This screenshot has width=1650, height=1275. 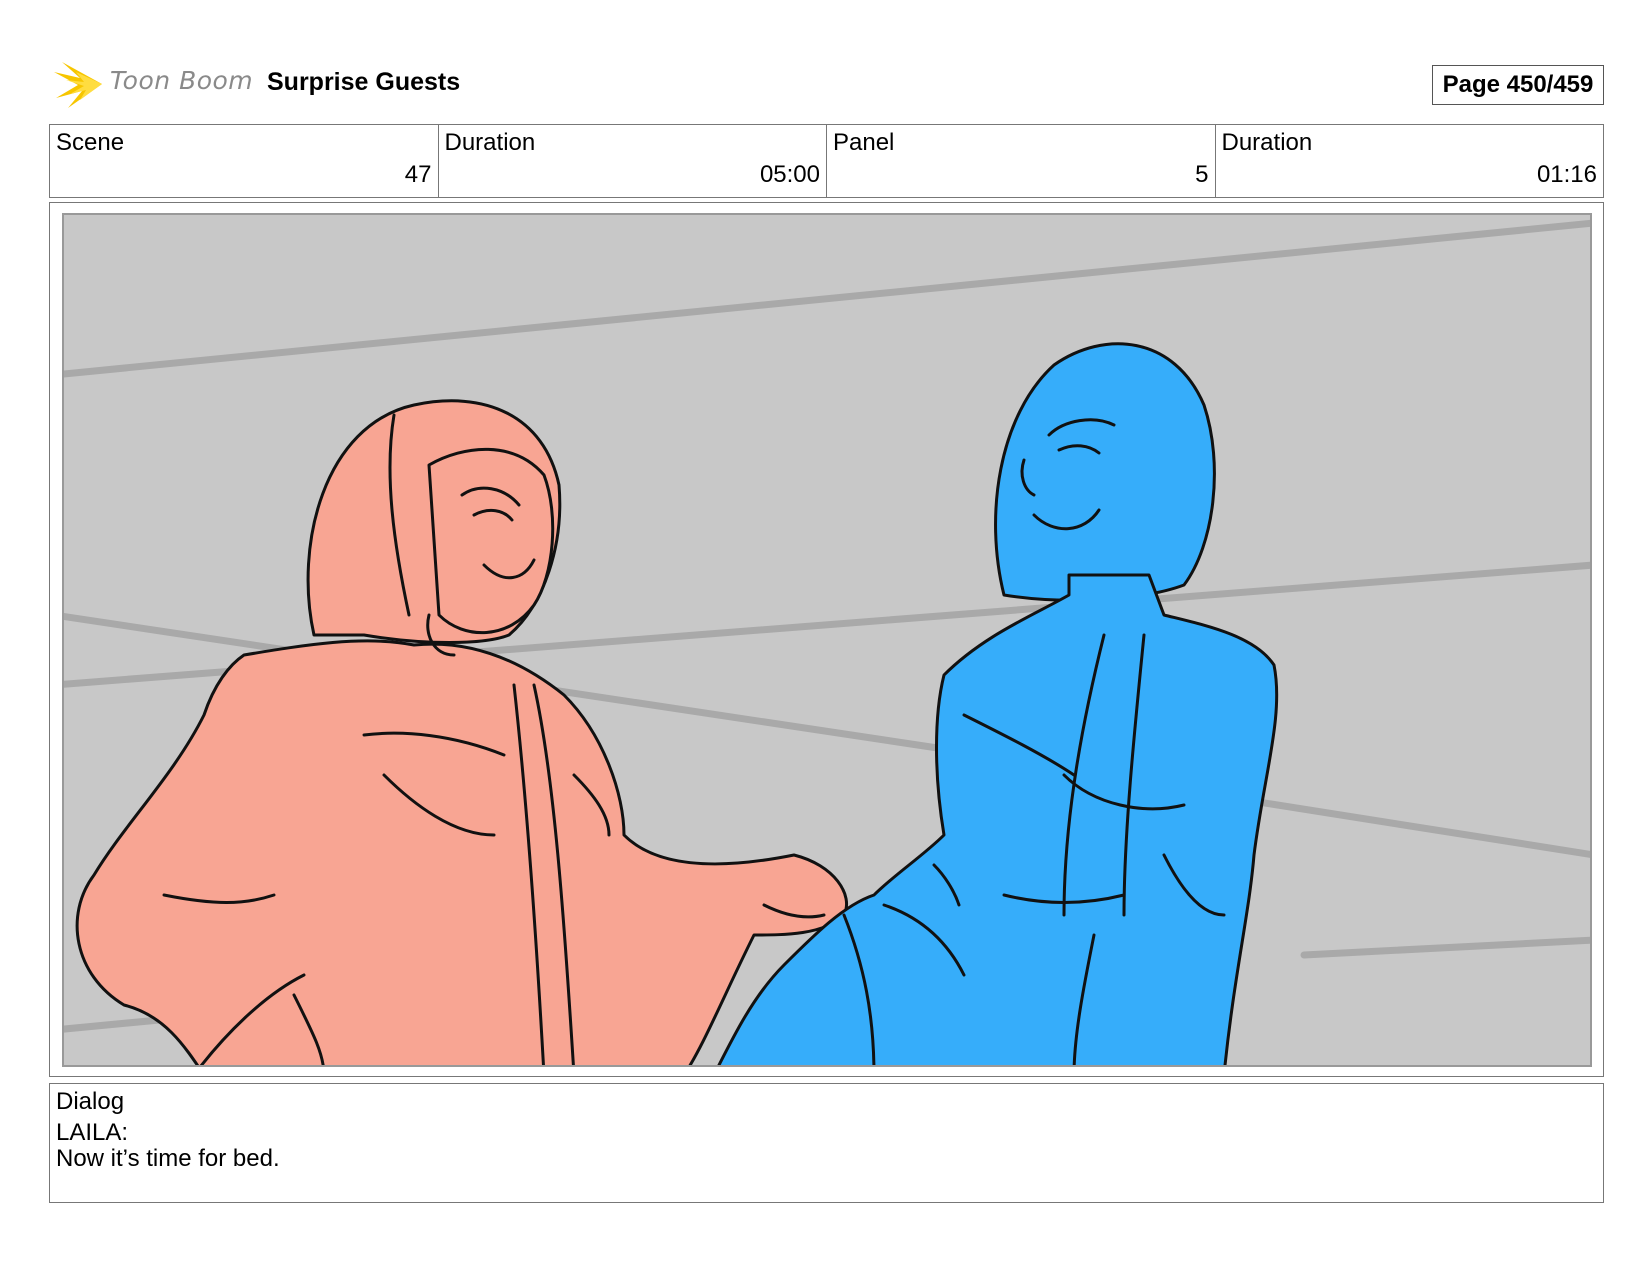 I want to click on panel-cell: Panel 5, so click(x=1021, y=161).